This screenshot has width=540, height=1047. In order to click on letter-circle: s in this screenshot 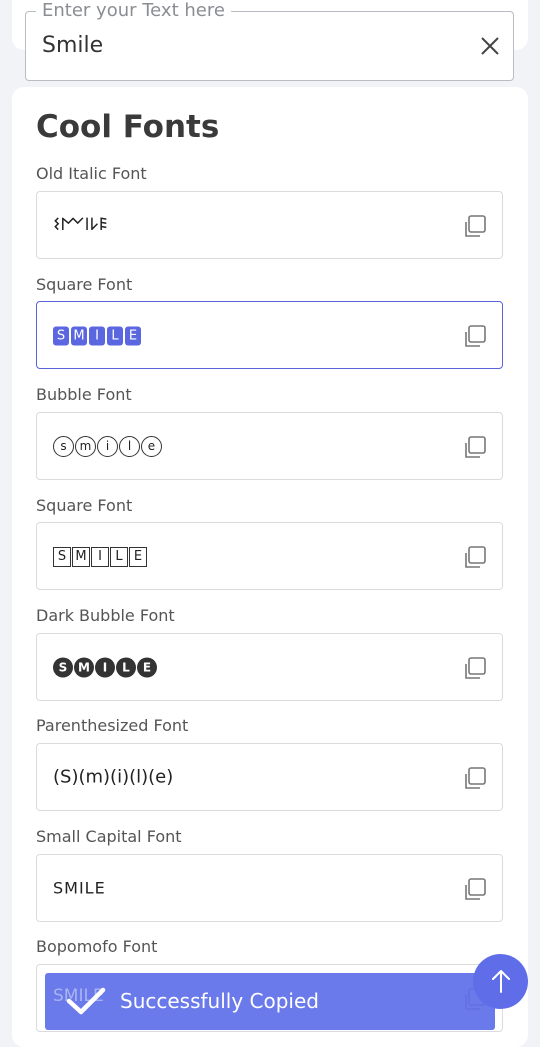, I will do `click(63, 446)`.